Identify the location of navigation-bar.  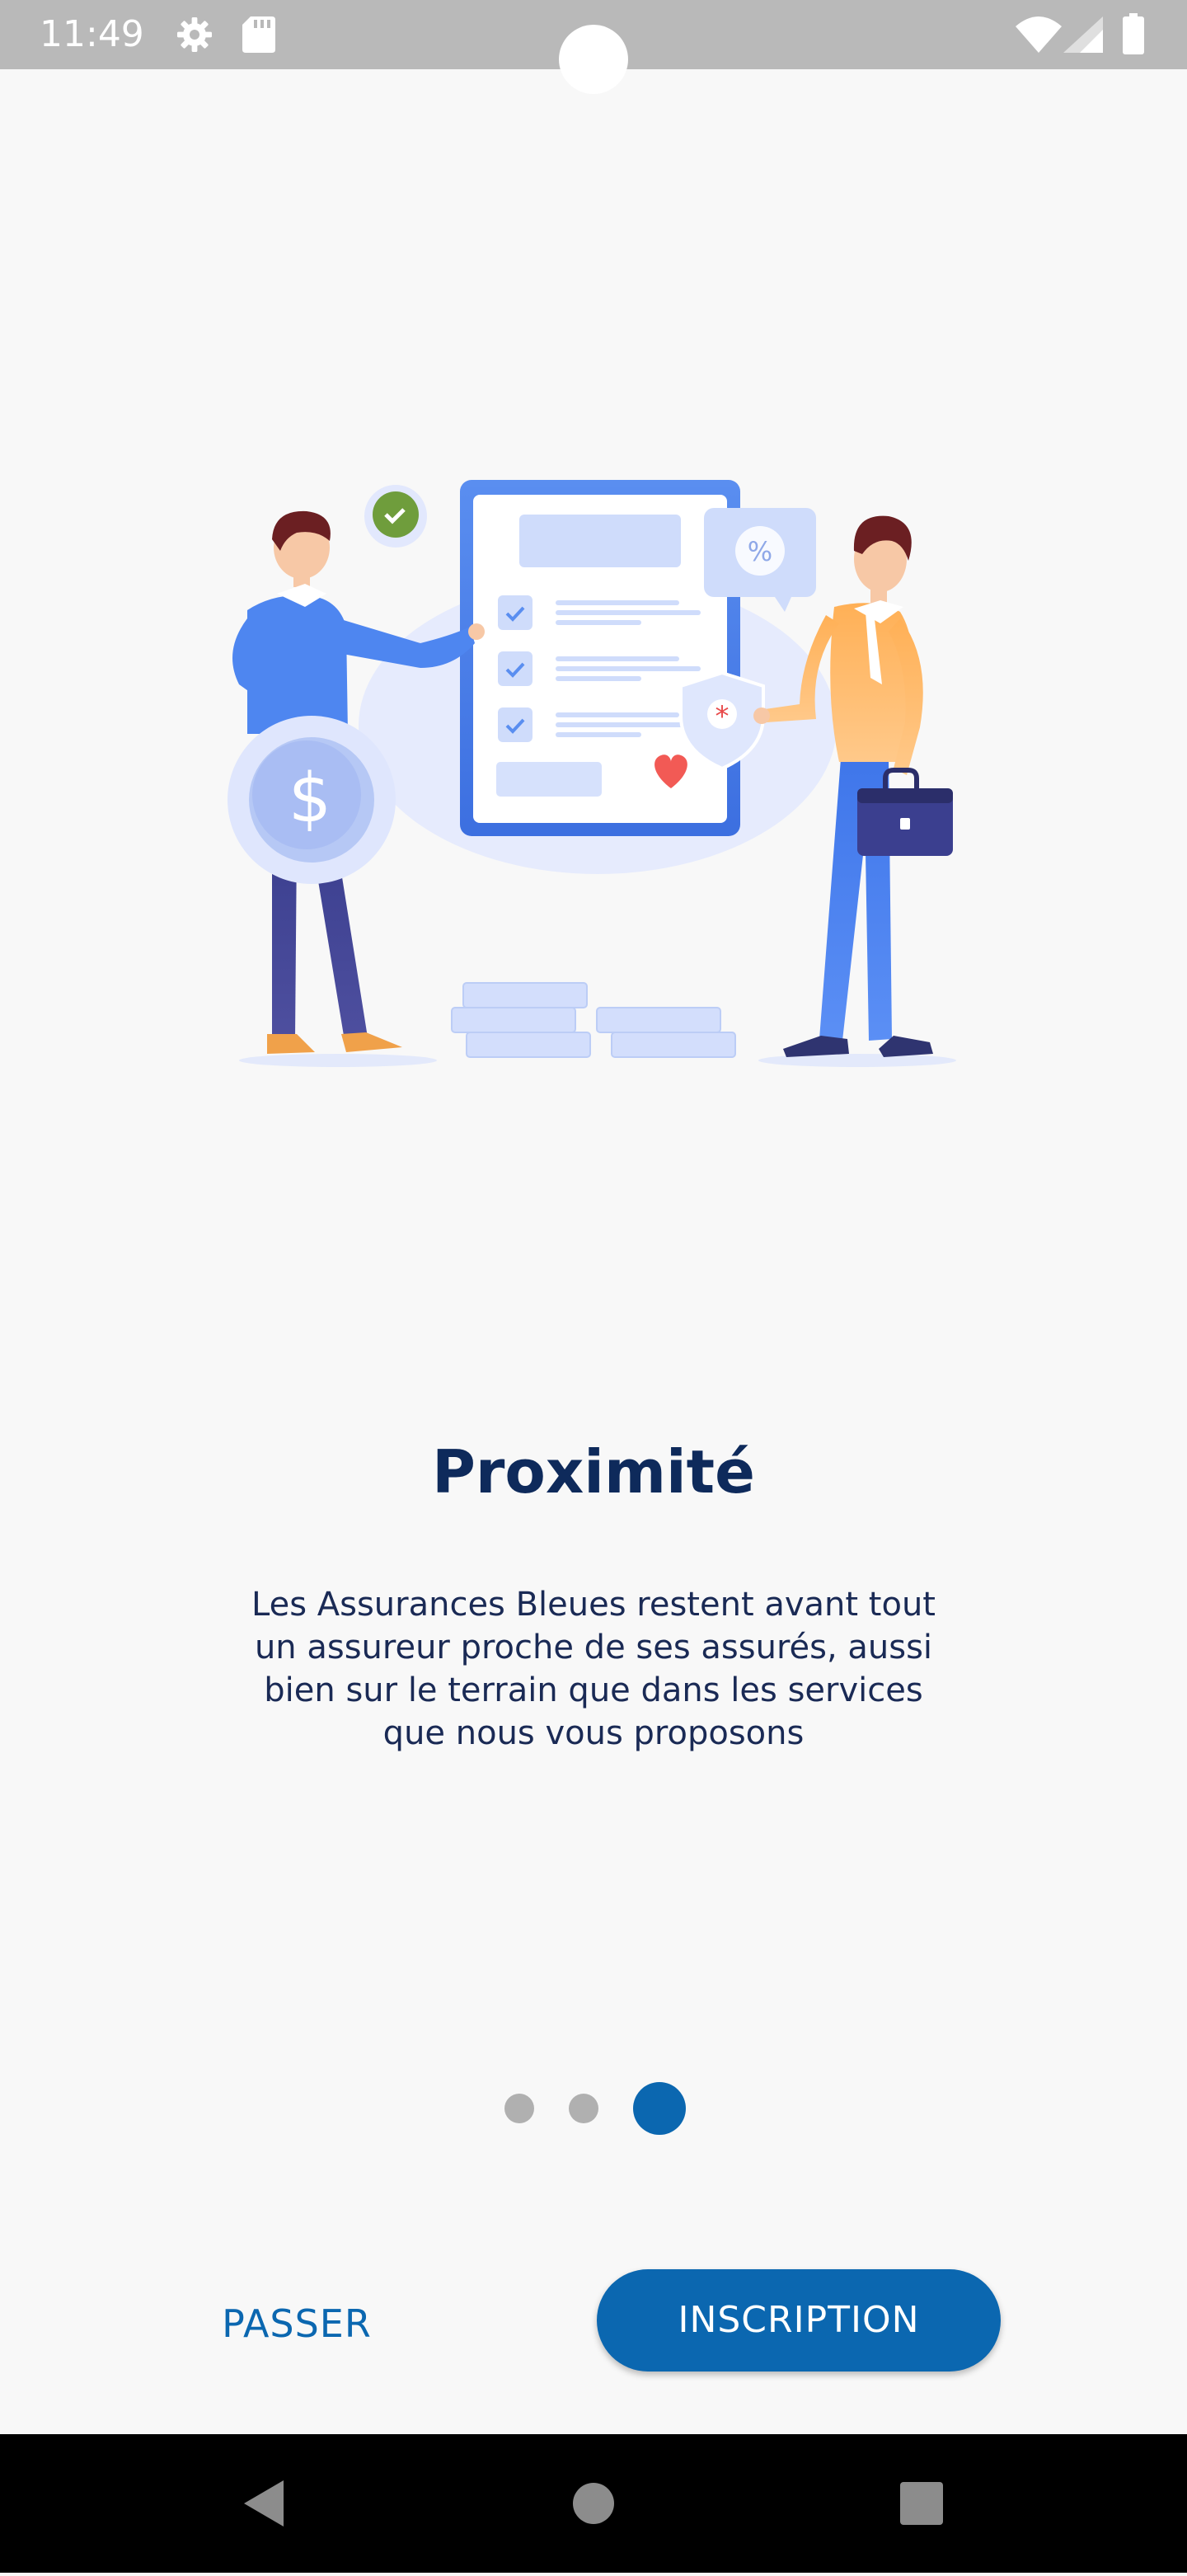
(593, 2503).